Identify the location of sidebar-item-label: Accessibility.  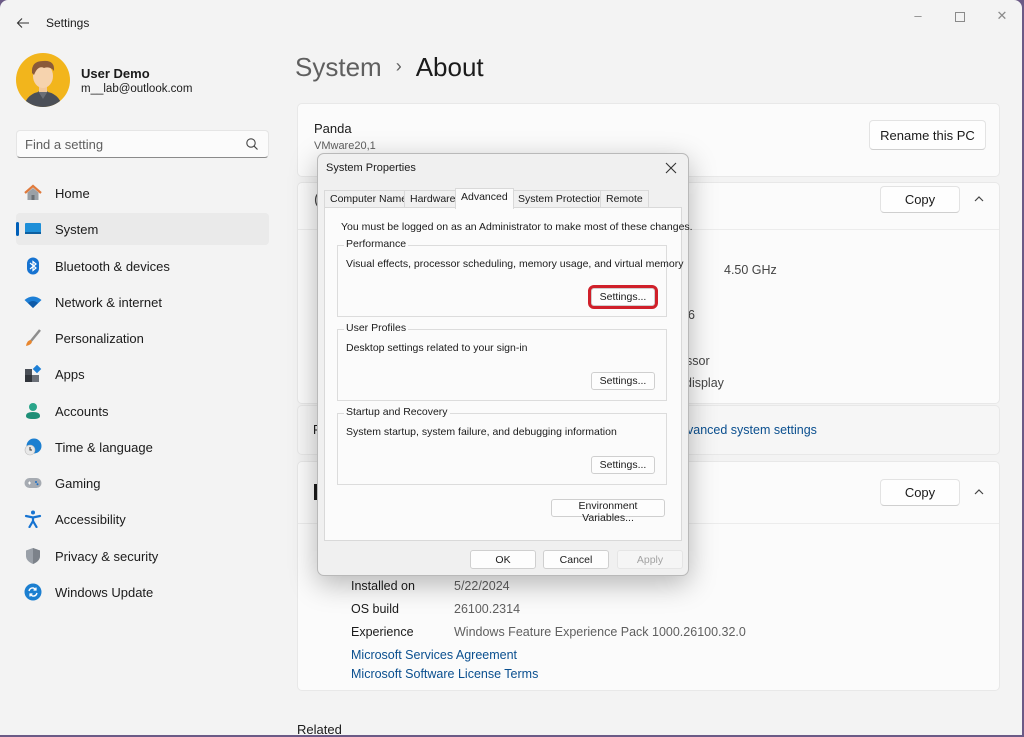
(90, 520).